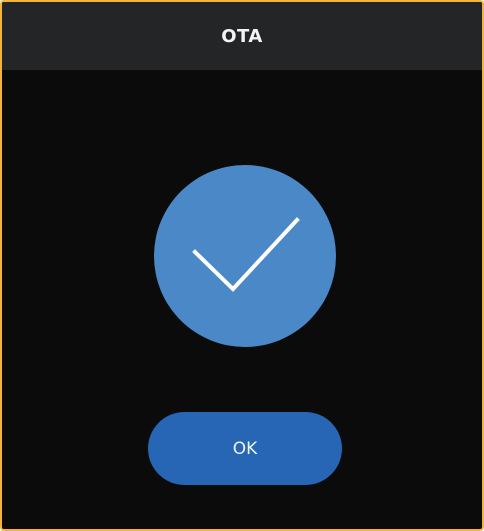 The image size is (484, 531). I want to click on success-circle, so click(245, 256).